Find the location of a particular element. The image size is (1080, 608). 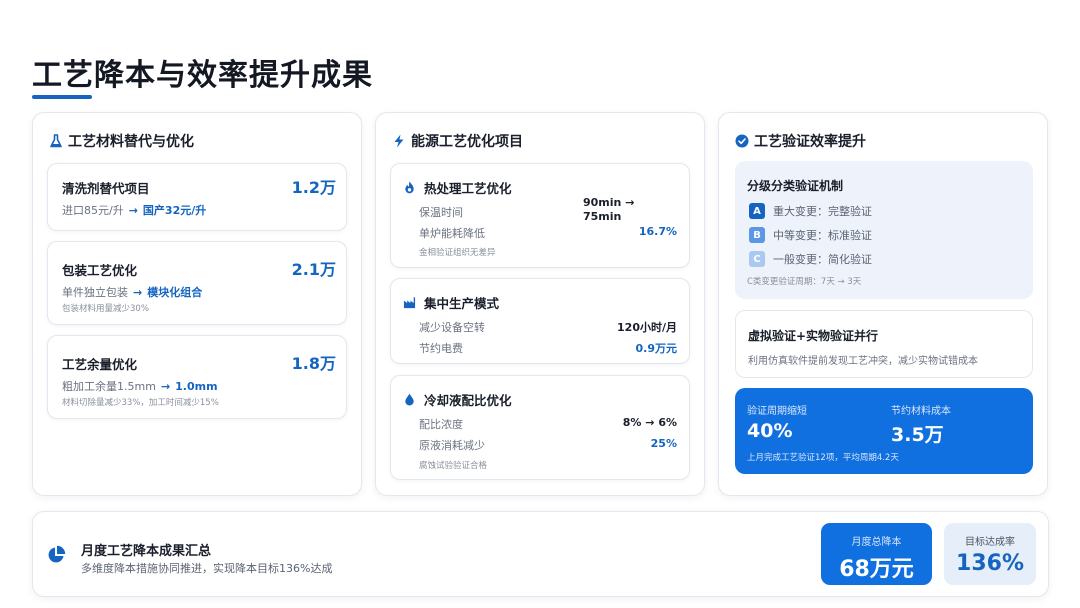

level-text: 中等变更：标准验证 is located at coordinates (822, 235).